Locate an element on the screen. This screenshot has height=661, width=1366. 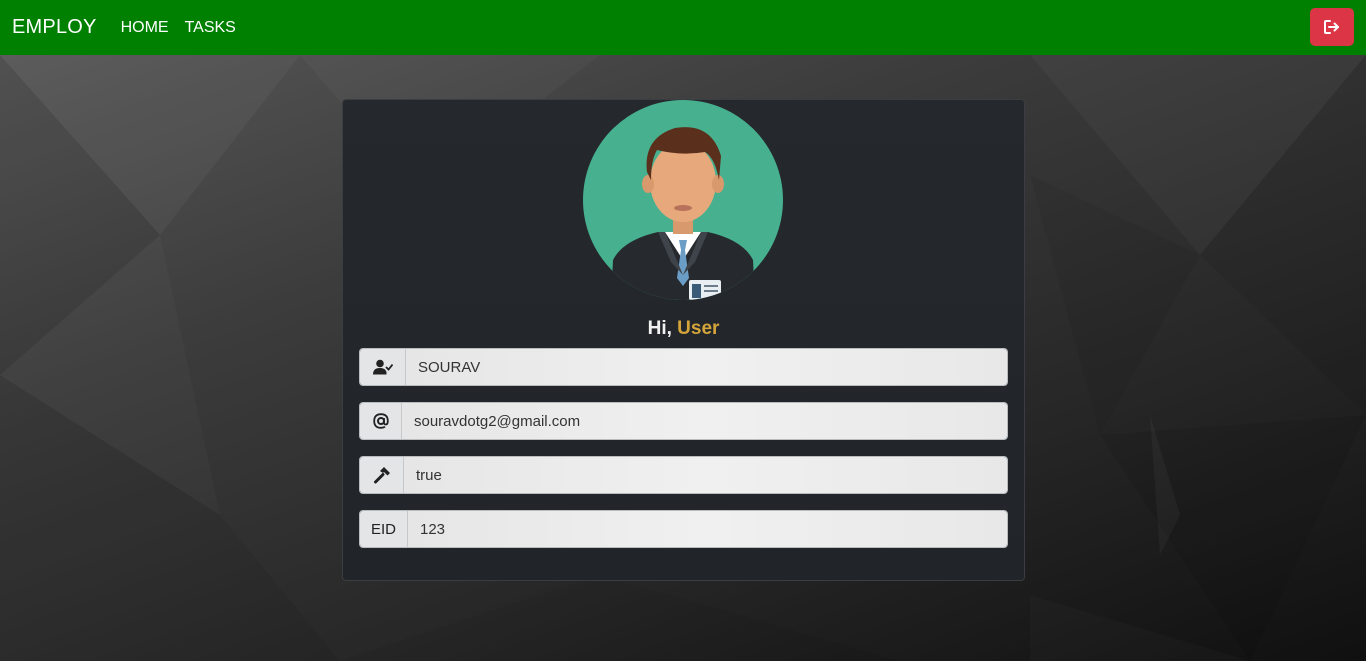
logout-button is located at coordinates (1332, 27).